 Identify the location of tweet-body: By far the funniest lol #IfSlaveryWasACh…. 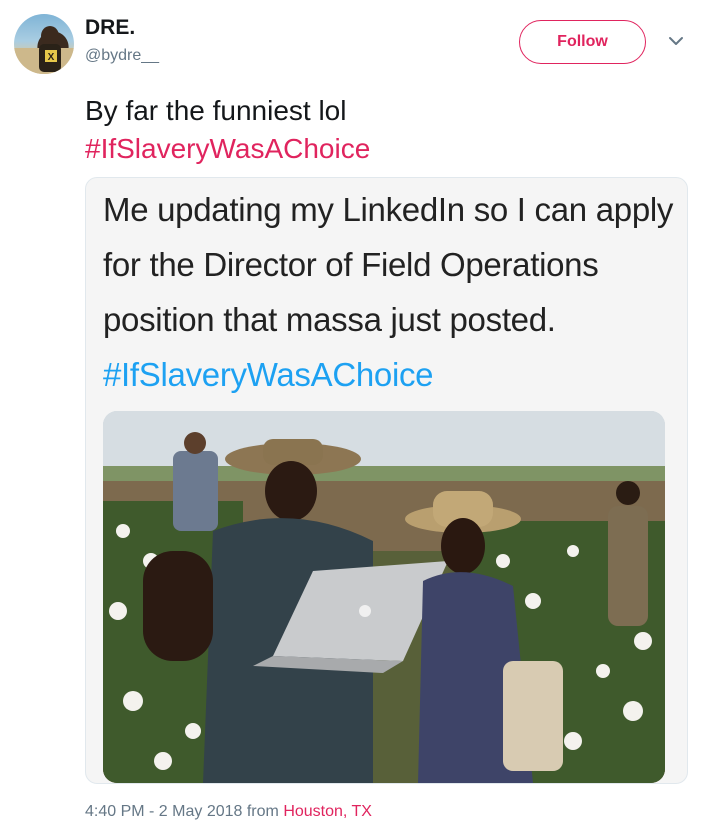
(227, 130).